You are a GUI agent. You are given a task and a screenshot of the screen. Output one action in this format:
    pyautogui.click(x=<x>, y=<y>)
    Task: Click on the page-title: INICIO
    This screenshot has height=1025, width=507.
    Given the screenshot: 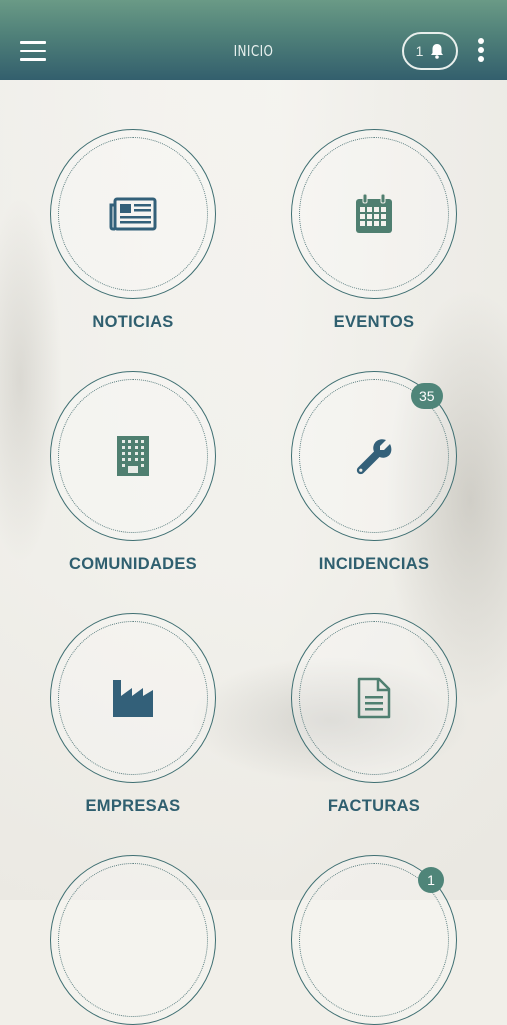 What is the action you would take?
    pyautogui.click(x=253, y=51)
    